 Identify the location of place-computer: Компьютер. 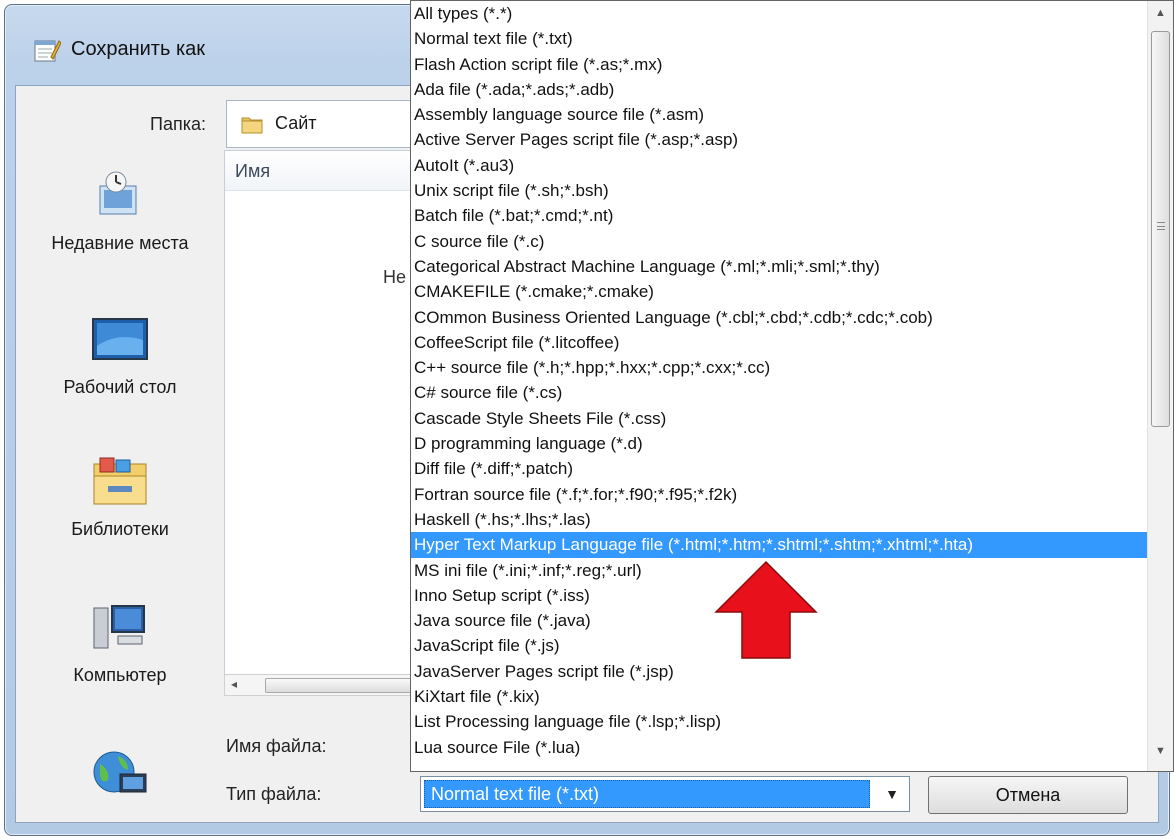
(120, 646).